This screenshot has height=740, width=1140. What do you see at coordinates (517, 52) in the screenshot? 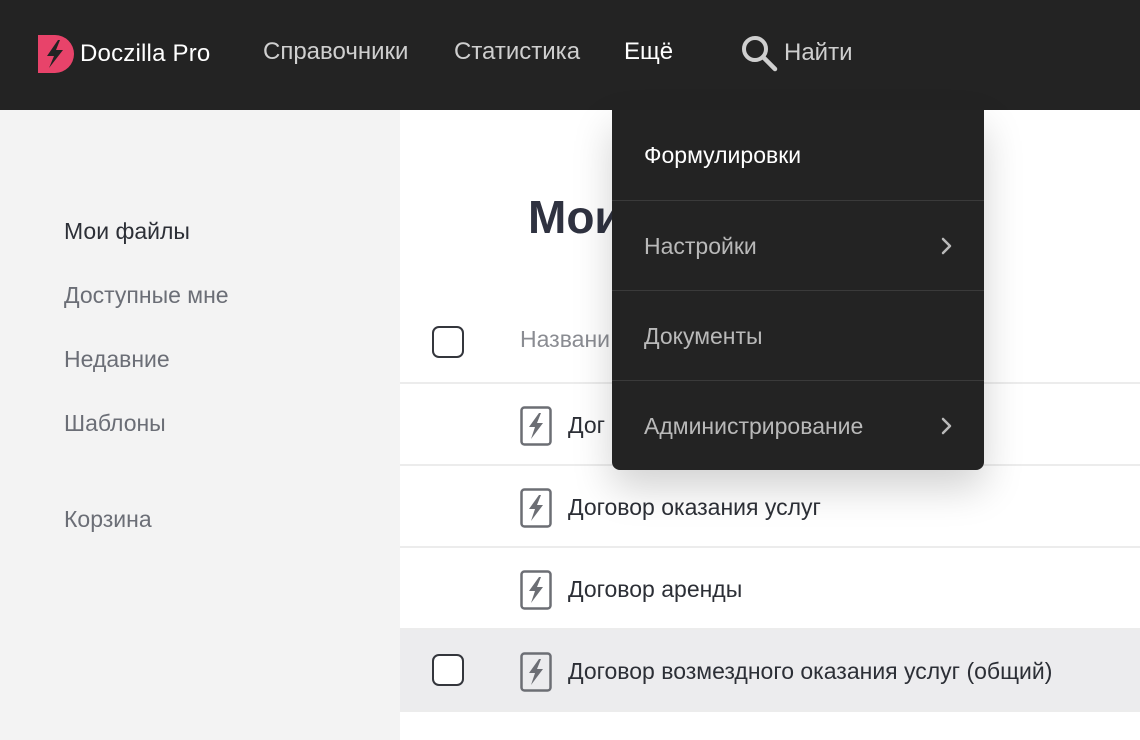
I see `nav-statistics: Статистика` at bounding box center [517, 52].